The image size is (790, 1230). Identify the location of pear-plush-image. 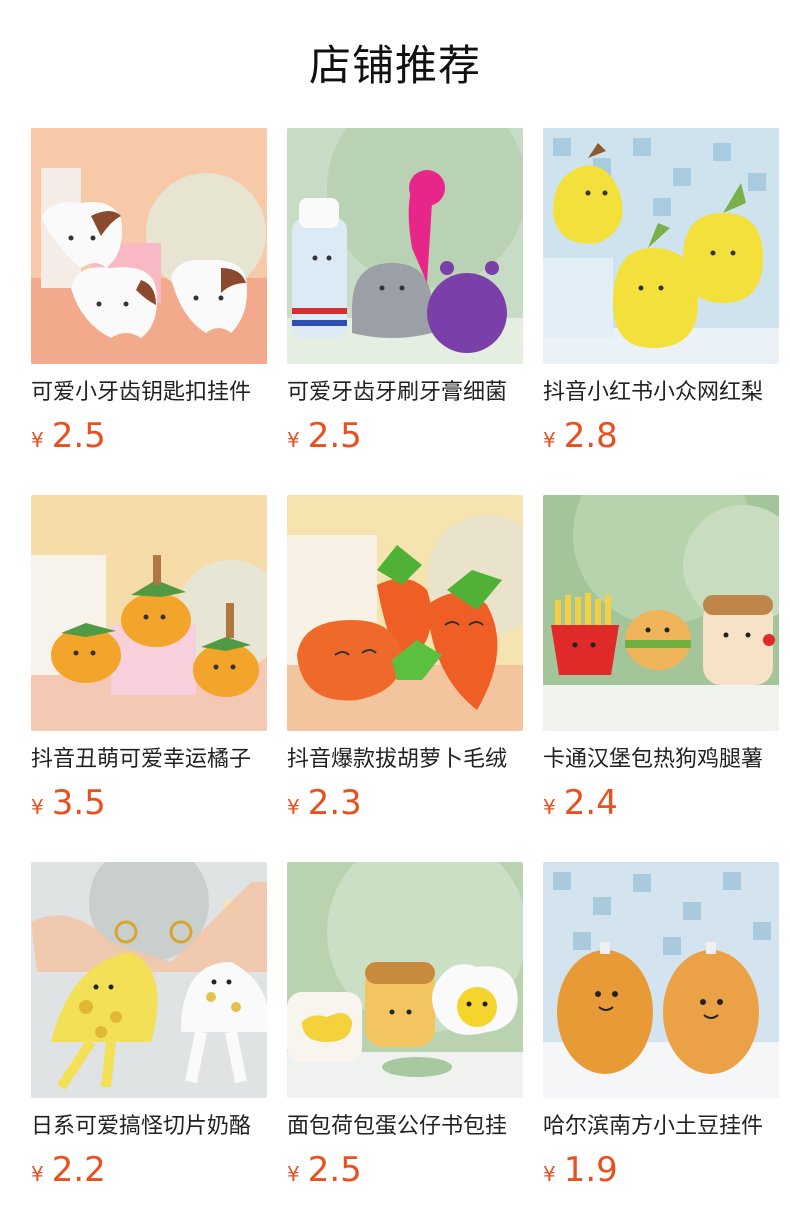
(661, 246).